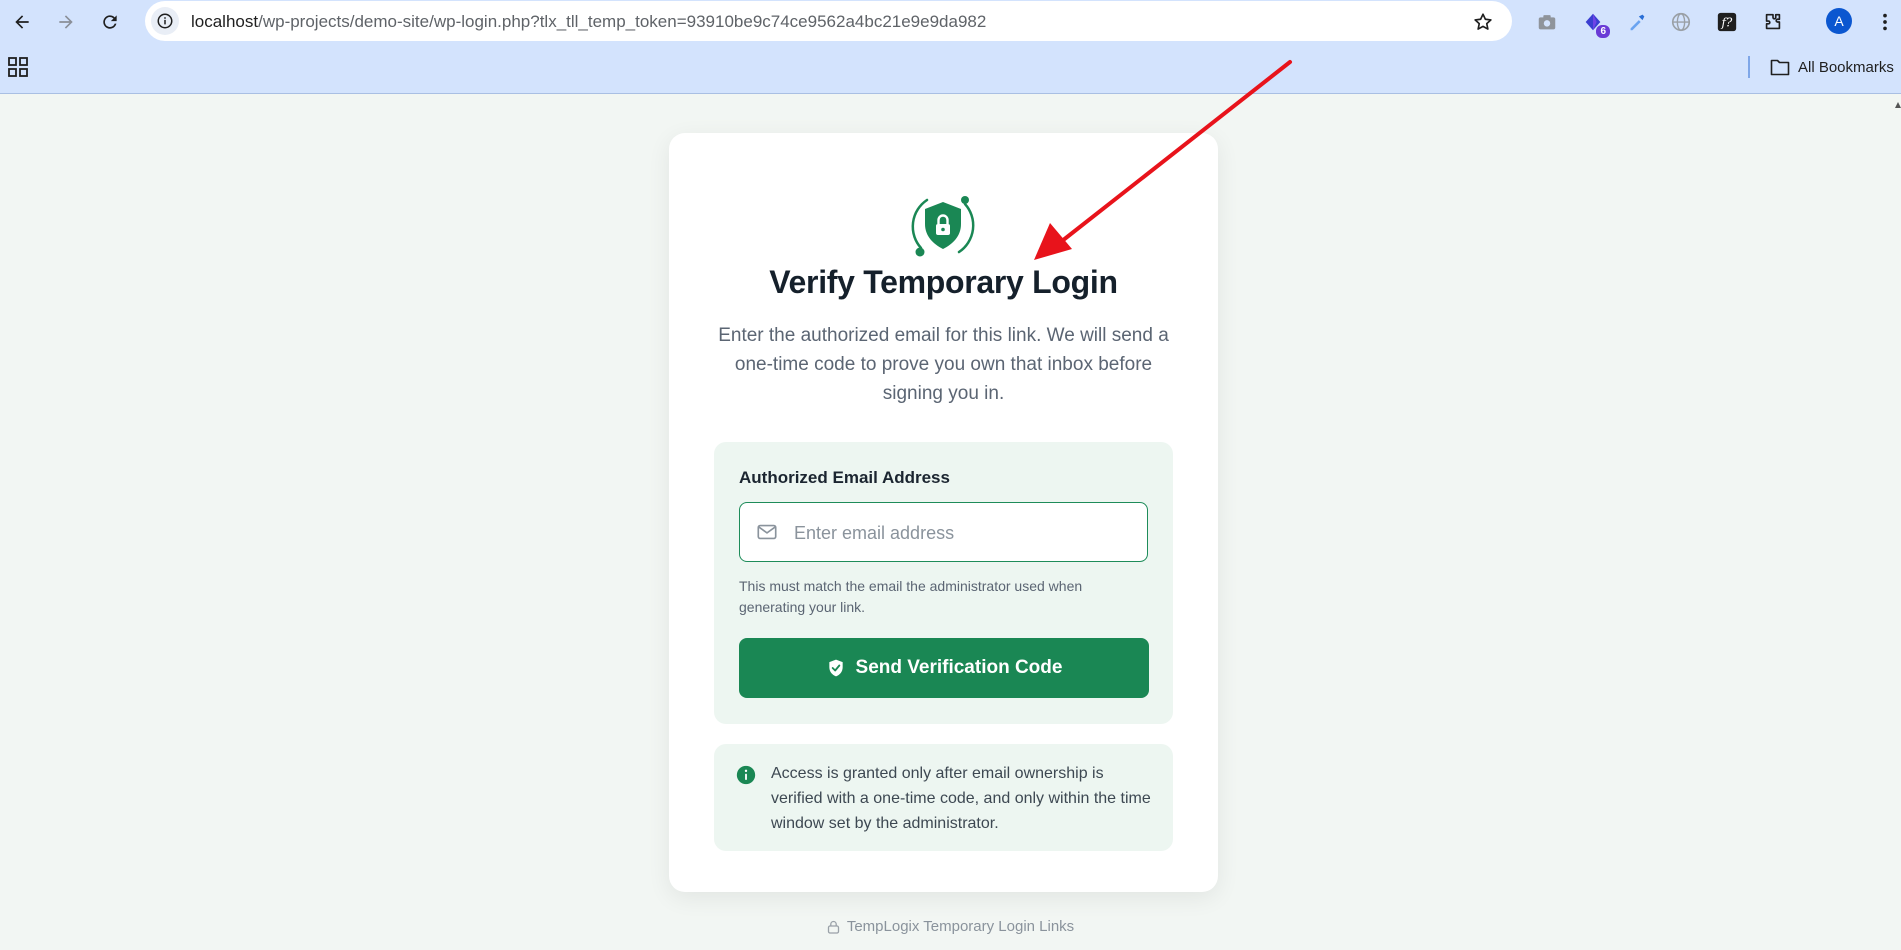  I want to click on back-button, so click(22, 22).